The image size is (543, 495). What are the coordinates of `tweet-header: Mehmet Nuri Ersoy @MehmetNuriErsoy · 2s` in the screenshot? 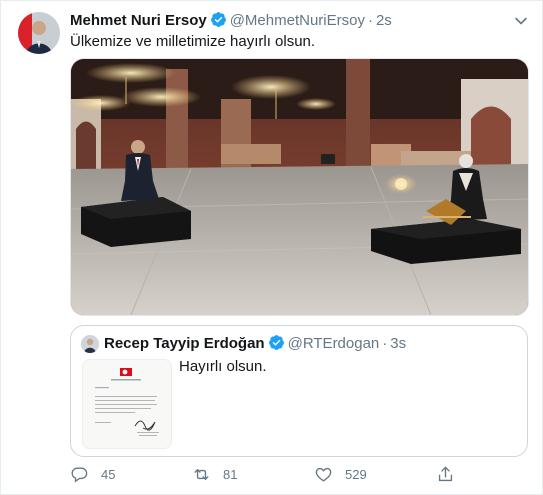 It's located at (231, 21).